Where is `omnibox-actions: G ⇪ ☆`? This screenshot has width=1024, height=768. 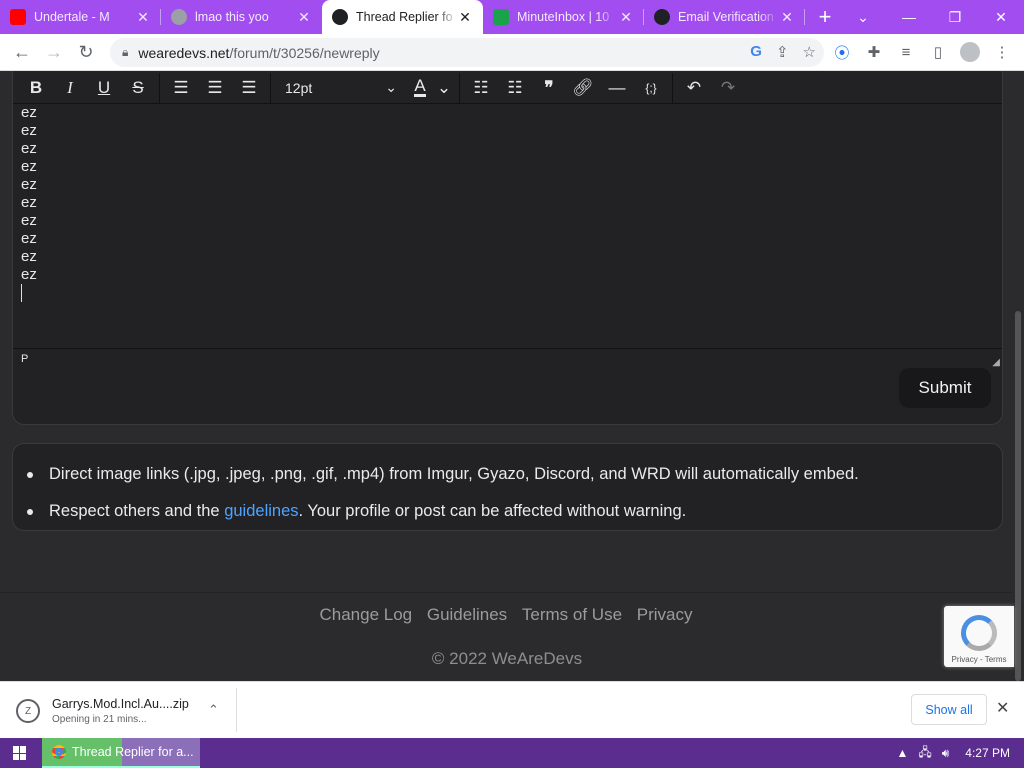
omnibox-actions: G ⇪ ☆ is located at coordinates (783, 52).